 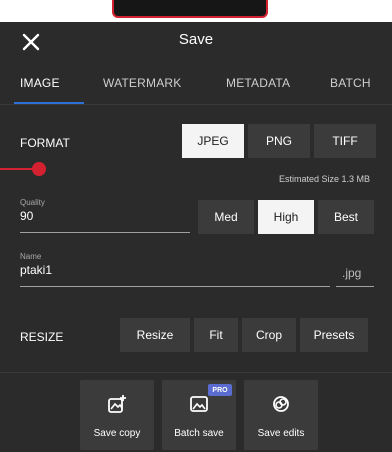 I want to click on format-tiff-button: TIFF, so click(x=345, y=141).